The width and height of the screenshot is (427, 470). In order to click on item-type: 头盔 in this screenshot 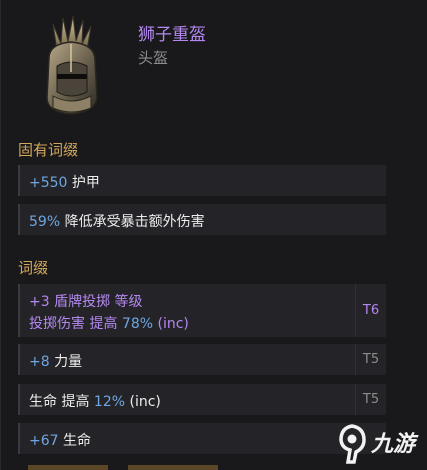, I will do `click(153, 58)`.